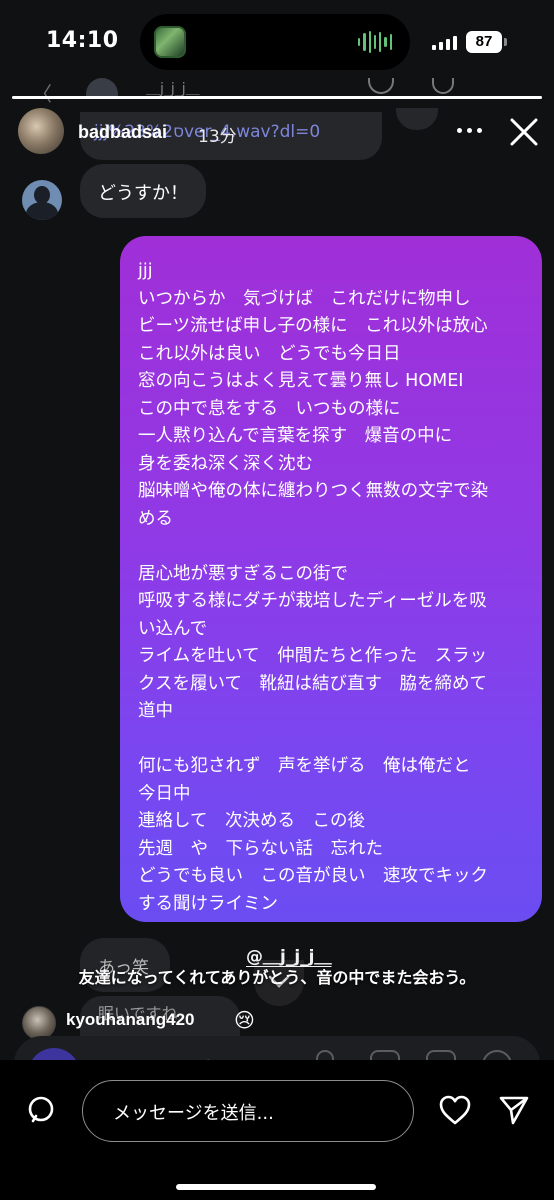  What do you see at coordinates (173, 89) in the screenshot?
I see `background-dm-name: ＿j_j_j＿` at bounding box center [173, 89].